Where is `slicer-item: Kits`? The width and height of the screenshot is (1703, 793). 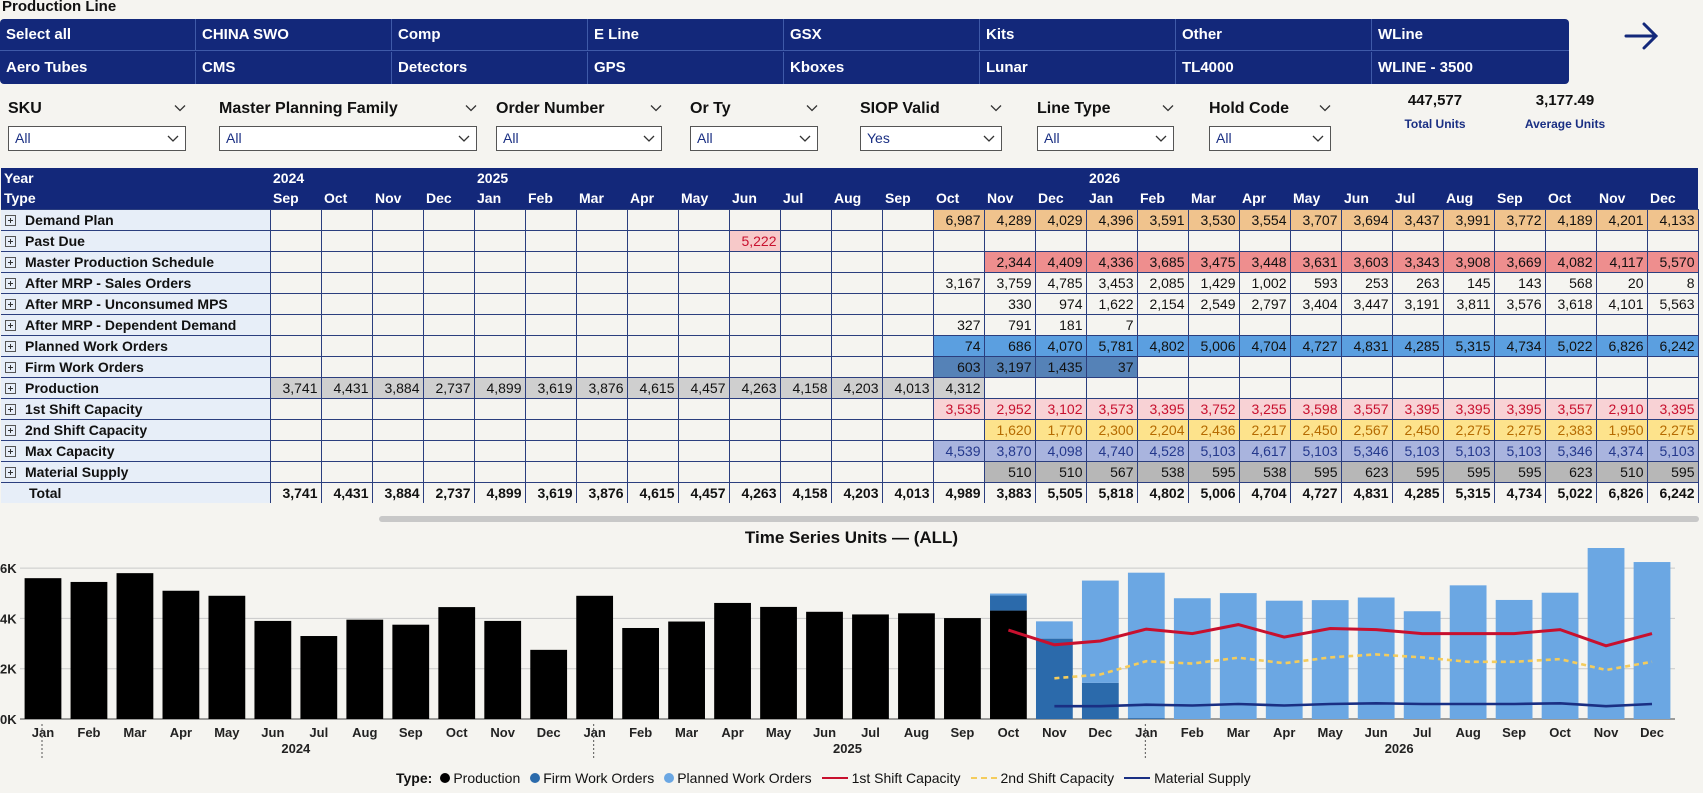 slicer-item: Kits is located at coordinates (1078, 35).